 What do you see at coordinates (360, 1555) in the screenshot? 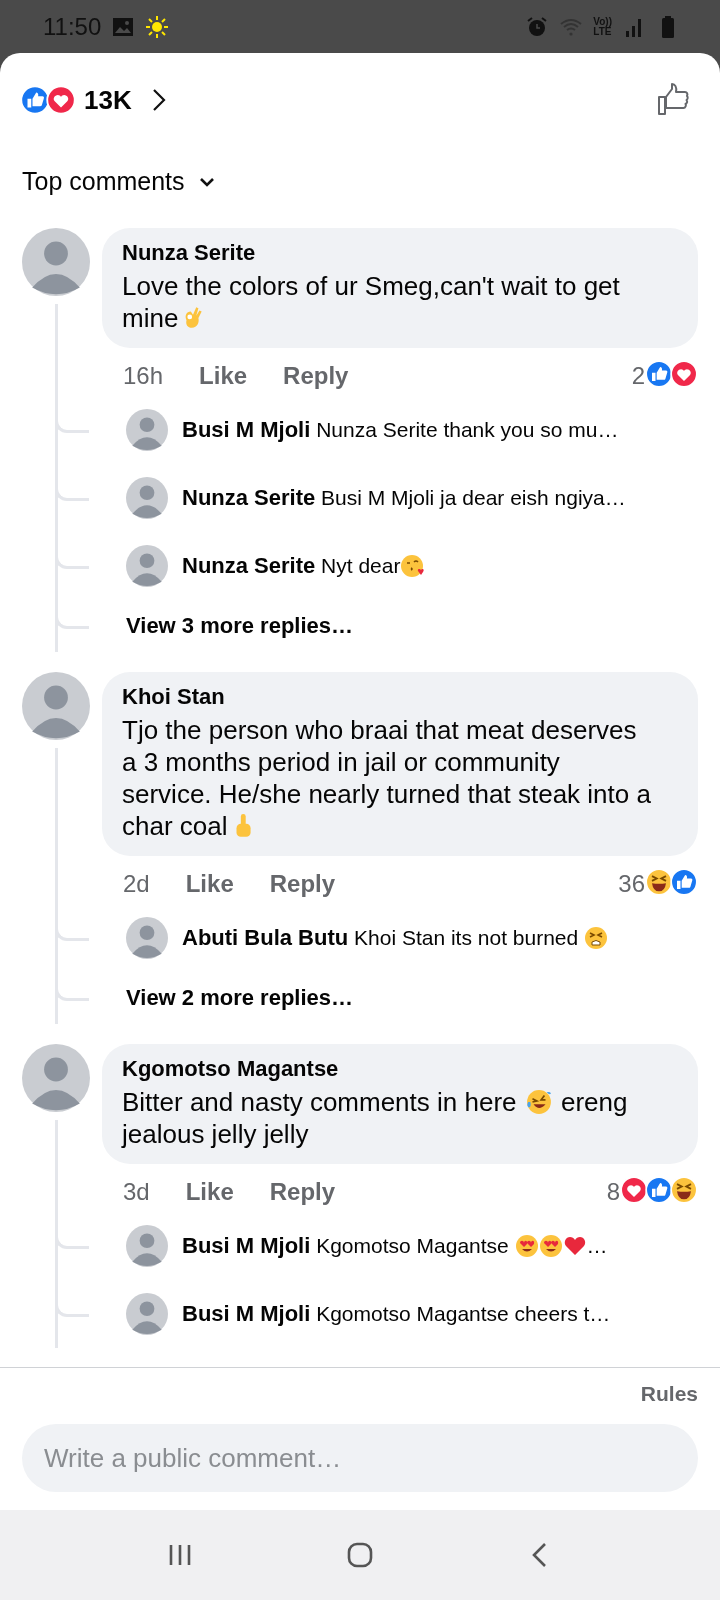
I see `home-icon` at bounding box center [360, 1555].